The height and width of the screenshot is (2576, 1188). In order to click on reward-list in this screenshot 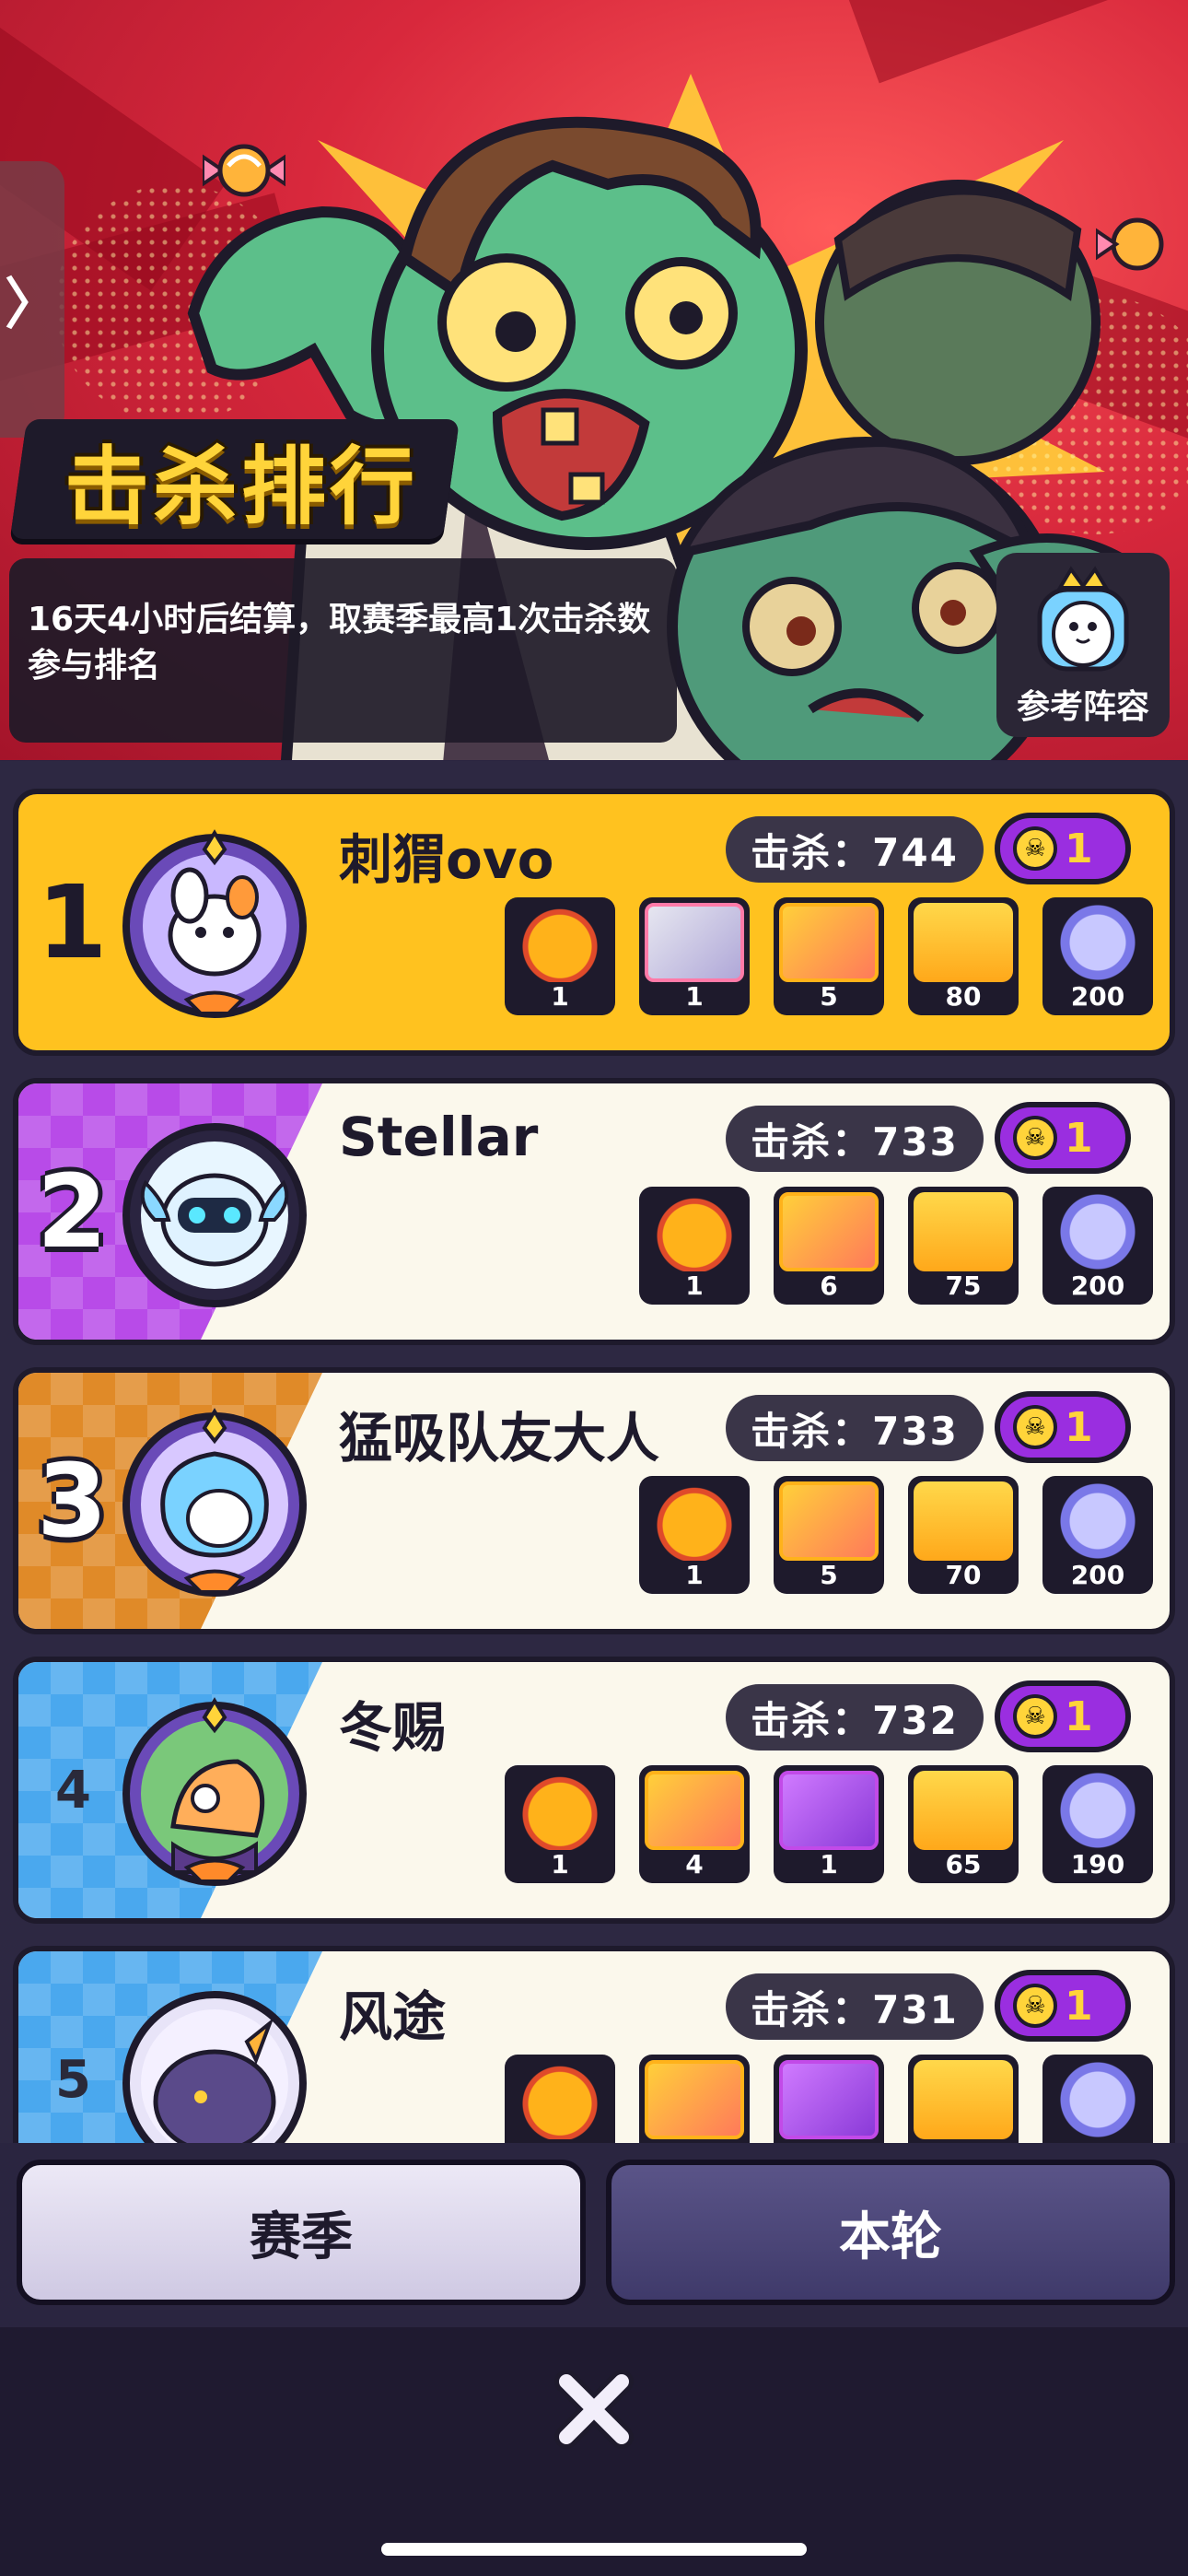, I will do `click(829, 2099)`.